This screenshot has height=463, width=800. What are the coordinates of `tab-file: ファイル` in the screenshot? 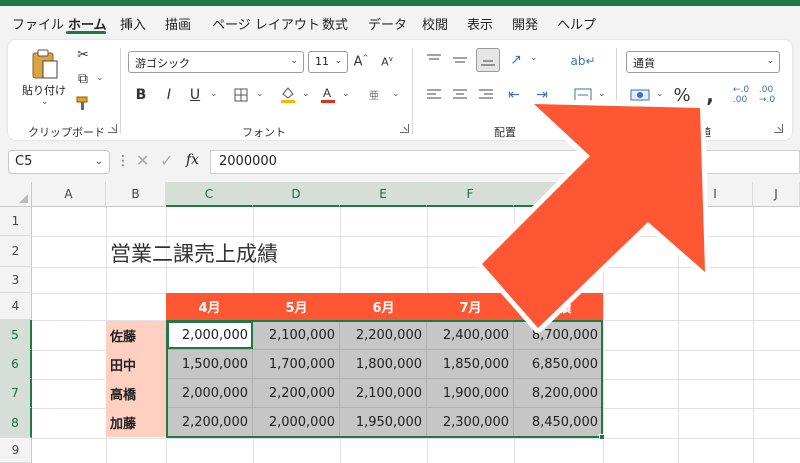 It's located at (38, 23).